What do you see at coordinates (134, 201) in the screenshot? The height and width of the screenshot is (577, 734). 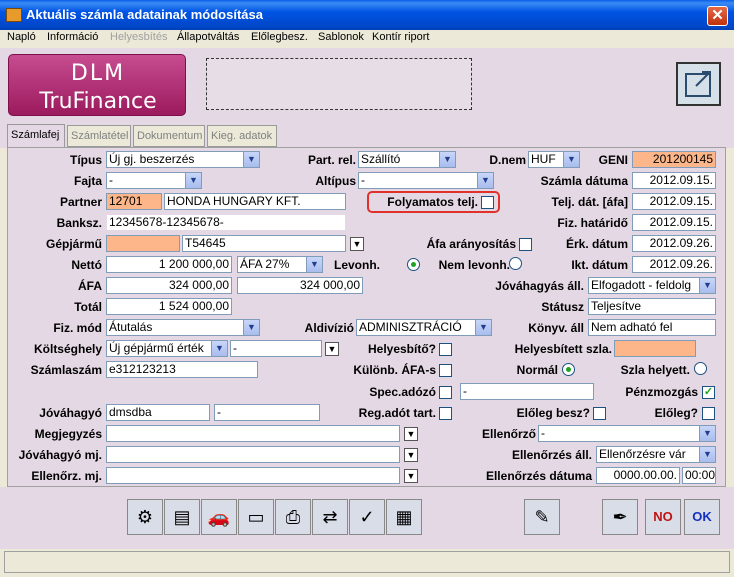 I see `partner-code-field: 12701` at bounding box center [134, 201].